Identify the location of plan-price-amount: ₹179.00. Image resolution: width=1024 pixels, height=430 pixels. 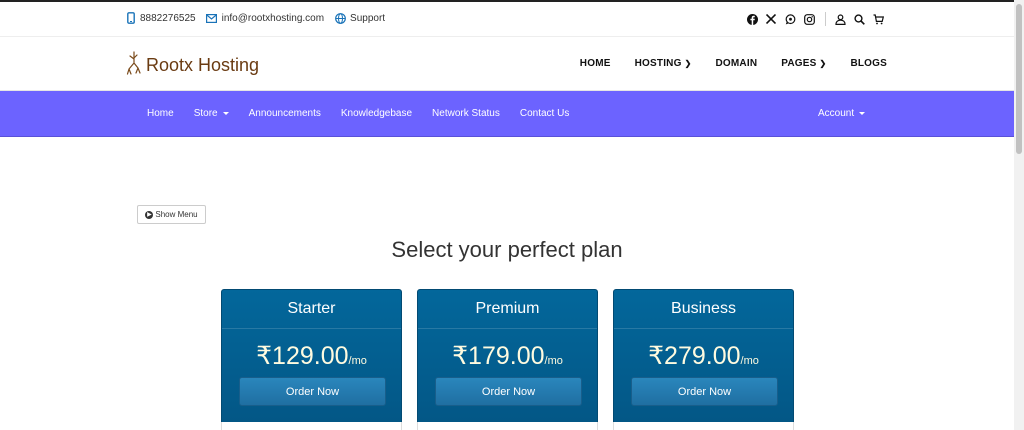
(498, 356).